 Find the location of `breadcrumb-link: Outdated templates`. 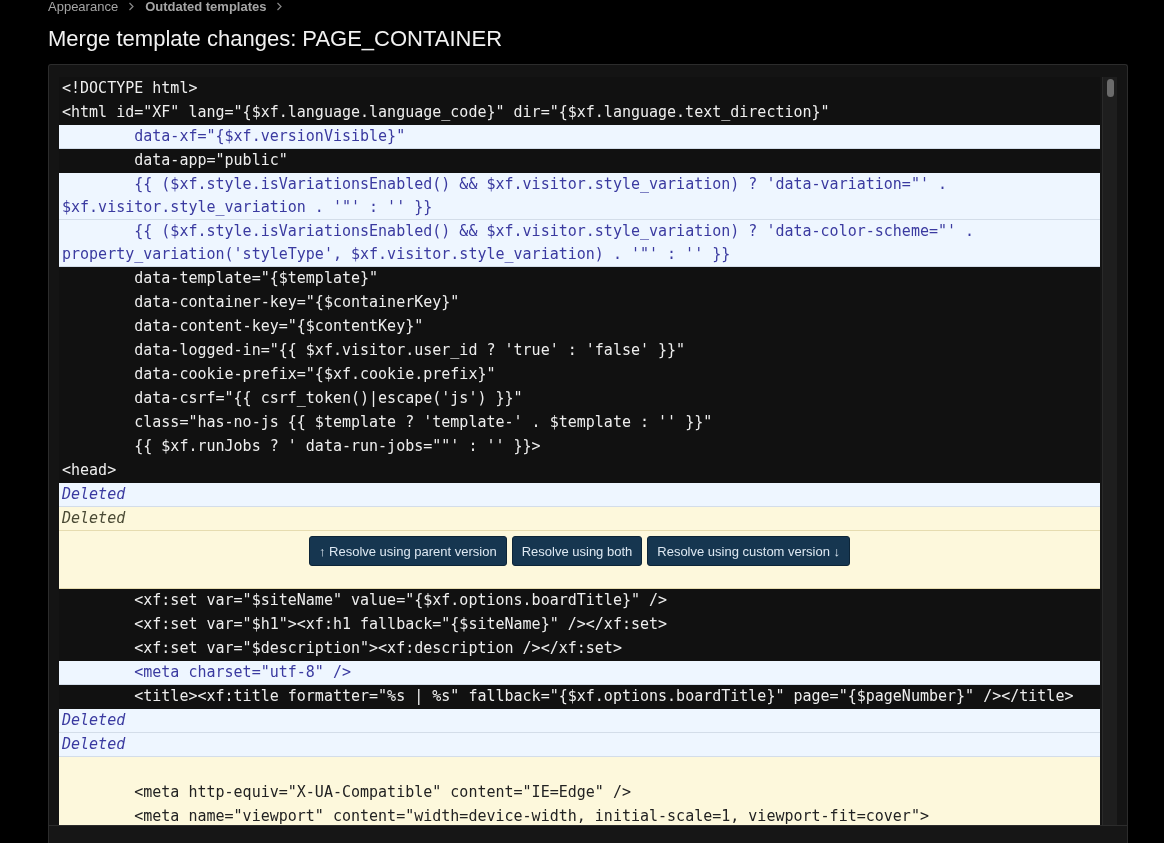

breadcrumb-link: Outdated templates is located at coordinates (206, 7).